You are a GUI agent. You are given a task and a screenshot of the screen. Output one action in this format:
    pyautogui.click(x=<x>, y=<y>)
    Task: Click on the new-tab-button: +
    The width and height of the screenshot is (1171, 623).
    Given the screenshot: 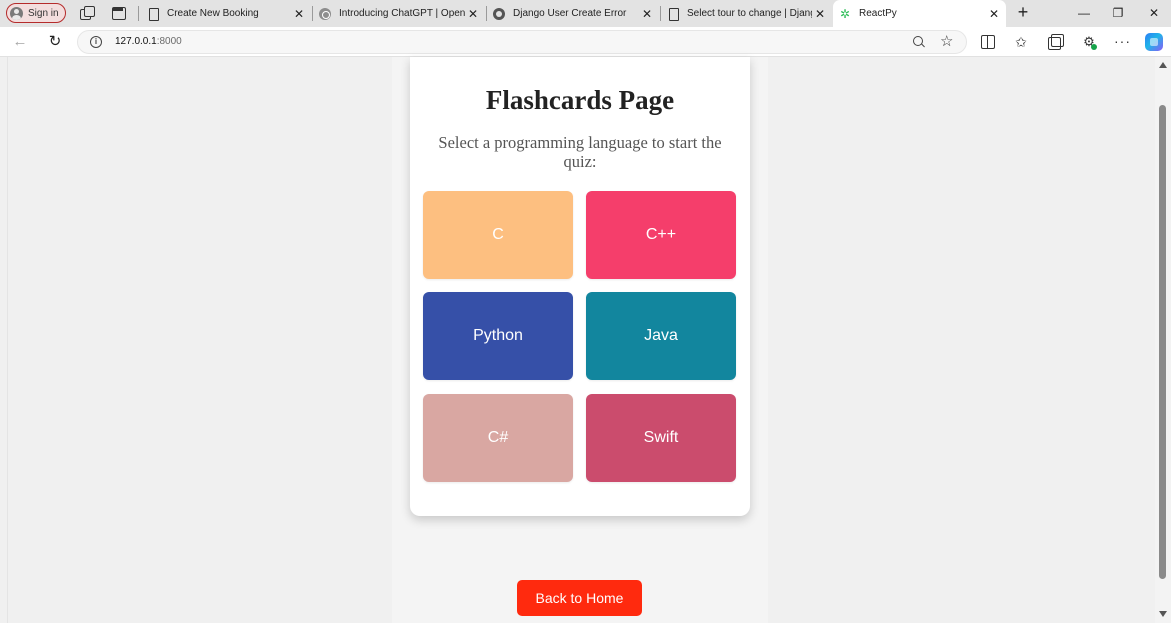 What is the action you would take?
    pyautogui.click(x=1023, y=13)
    